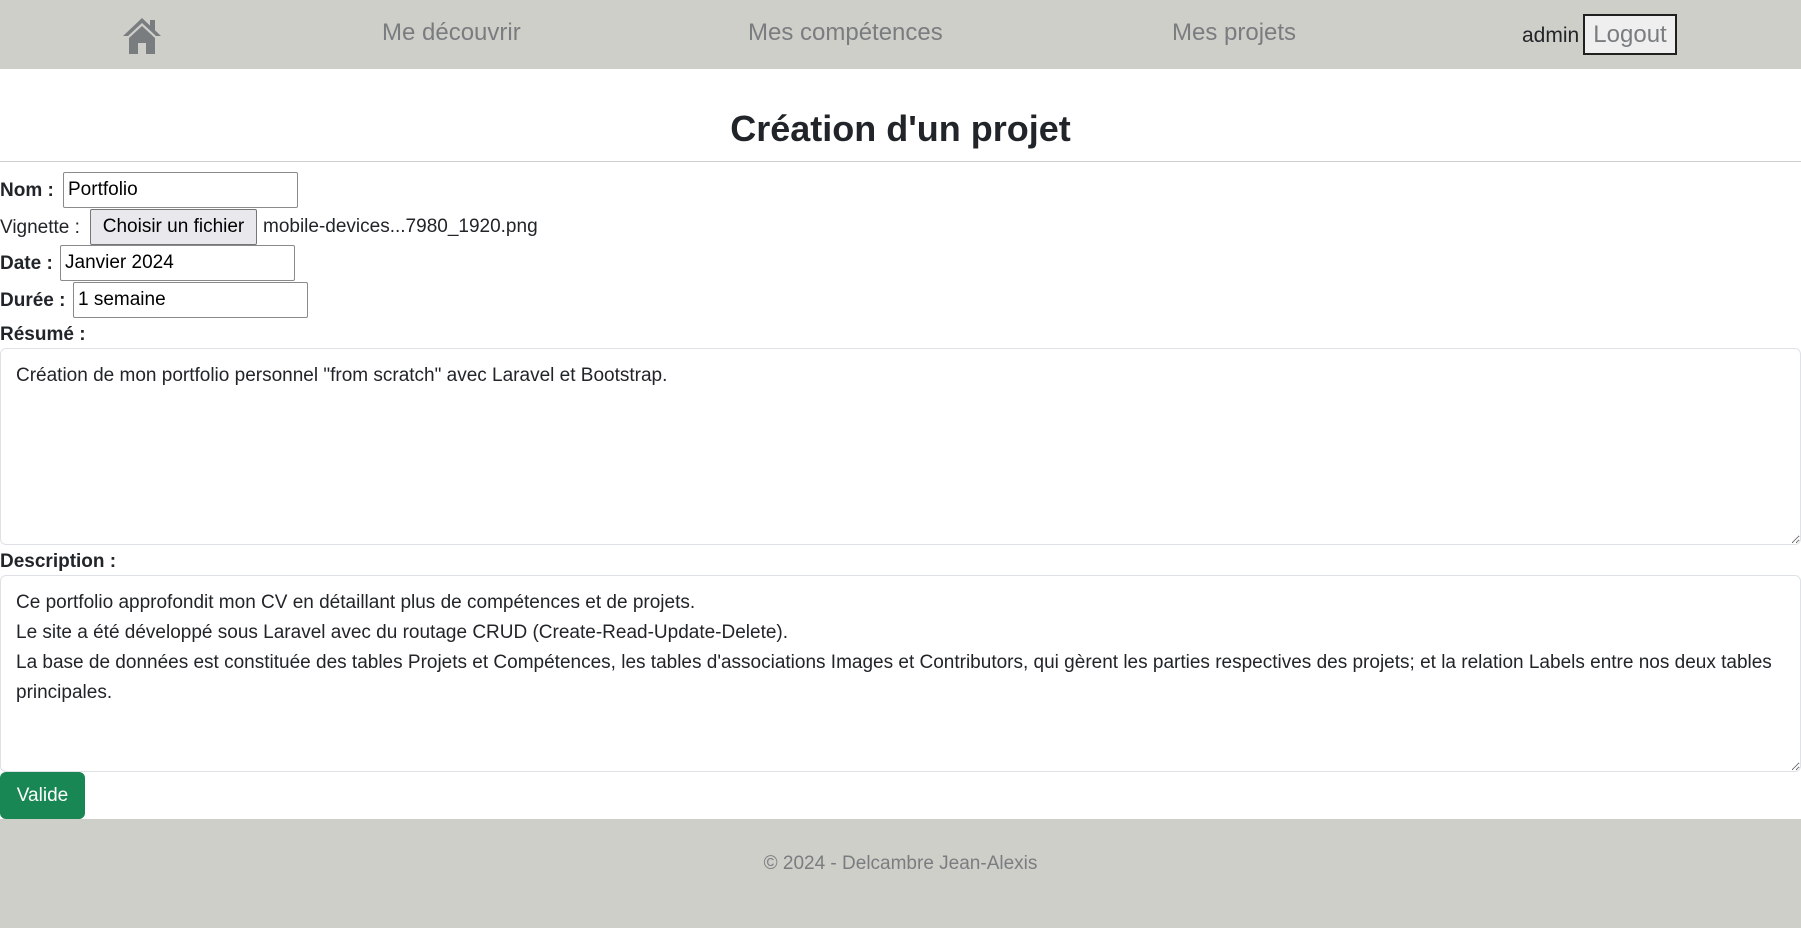 The image size is (1801, 928). I want to click on home-icon, so click(142, 36).